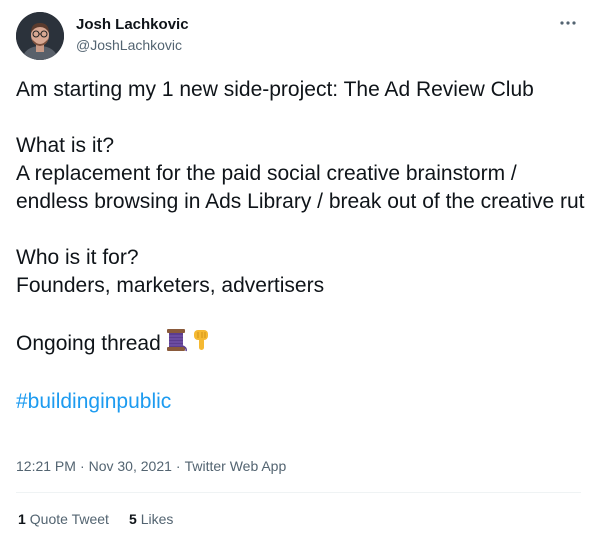 This screenshot has width=595, height=541. Describe the element at coordinates (132, 25) in the screenshot. I see `display-name: Josh Lachkovic` at that location.